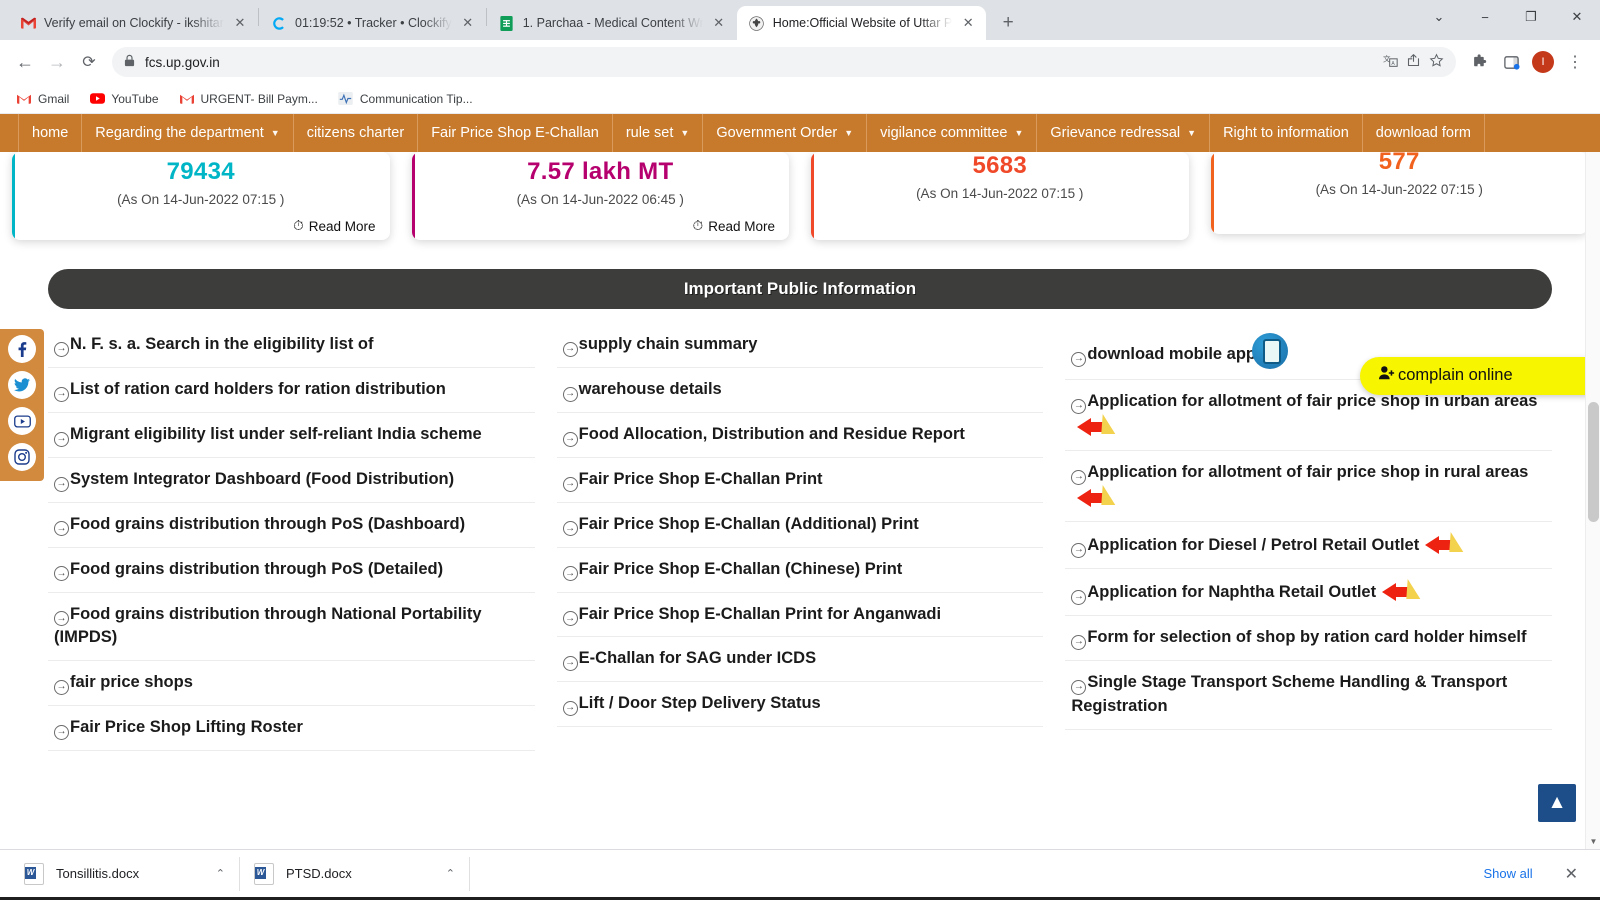  I want to click on nav-label: Right to information, so click(1286, 133).